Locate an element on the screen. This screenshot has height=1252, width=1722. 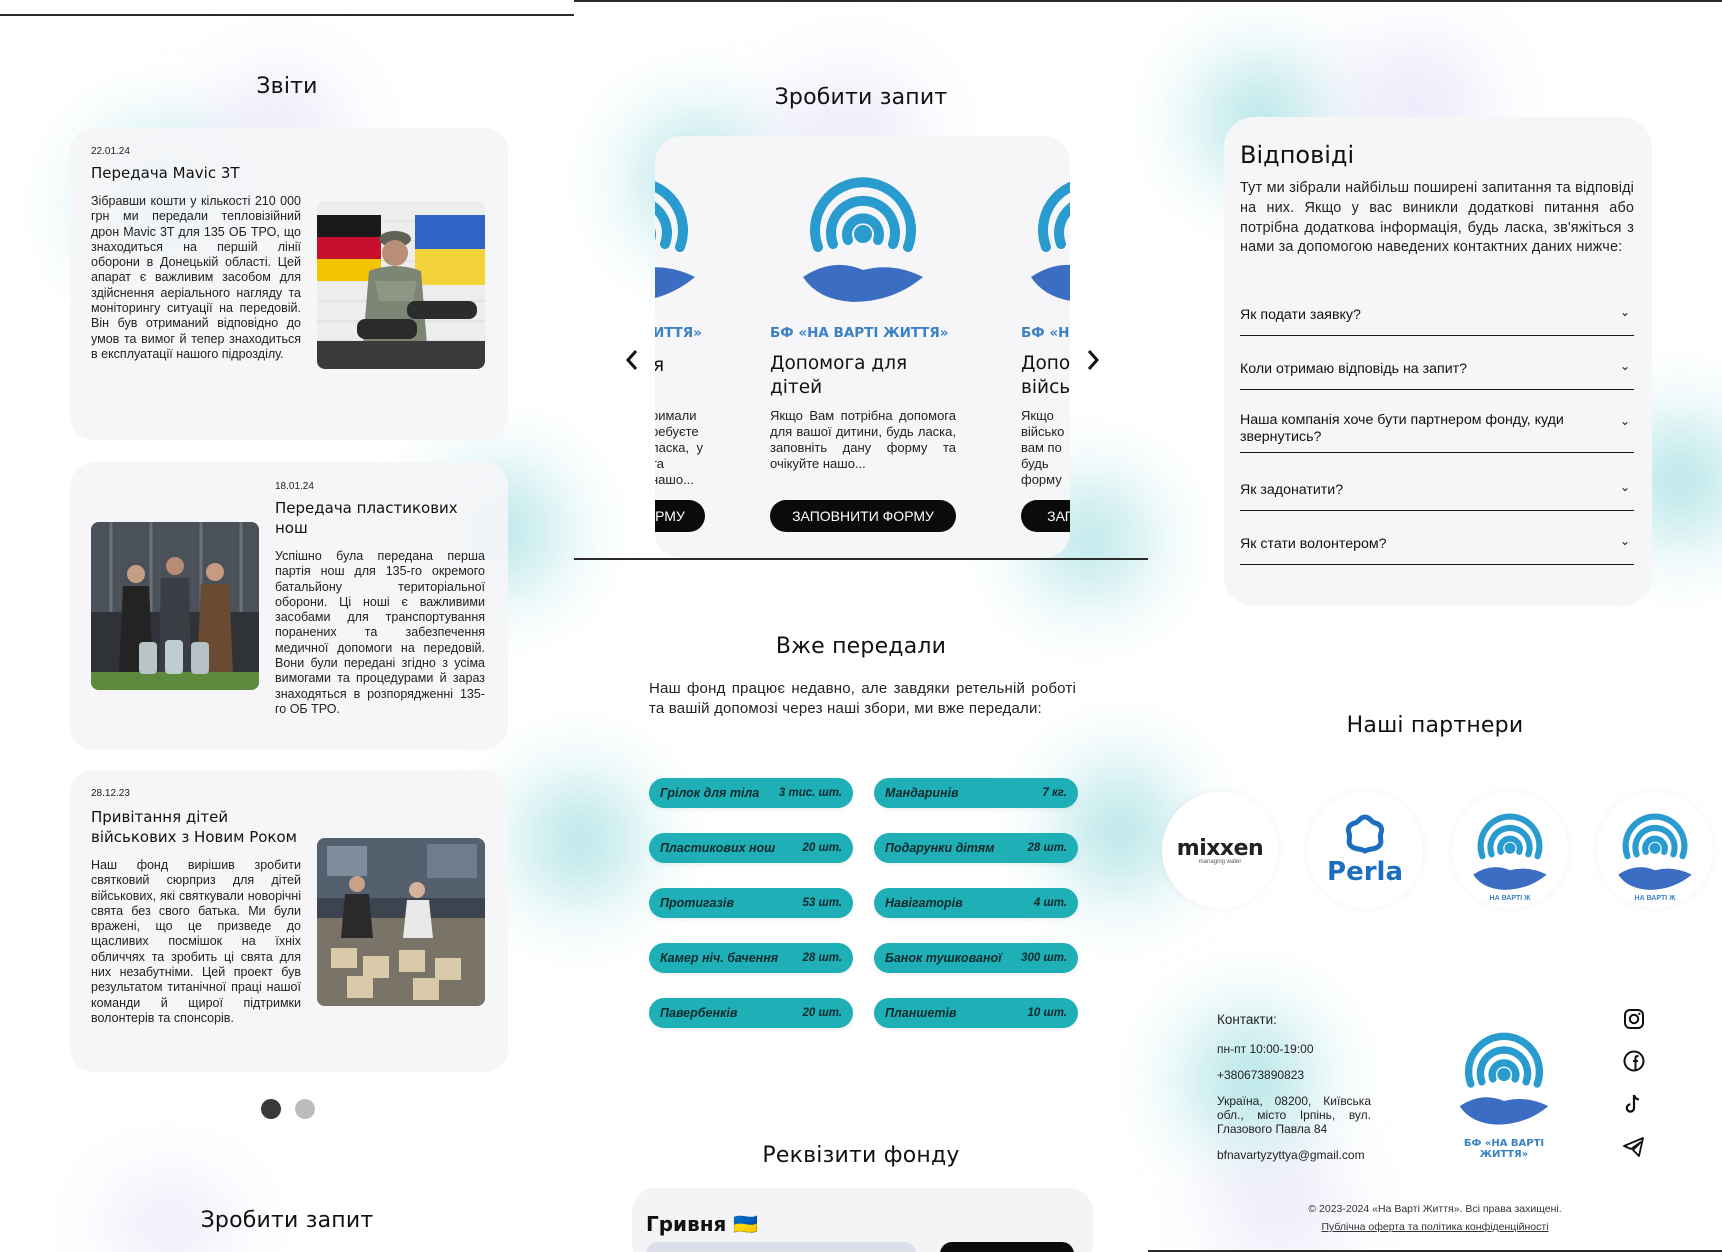
delivered-item-name: Банок тушкованої is located at coordinates (943, 958).